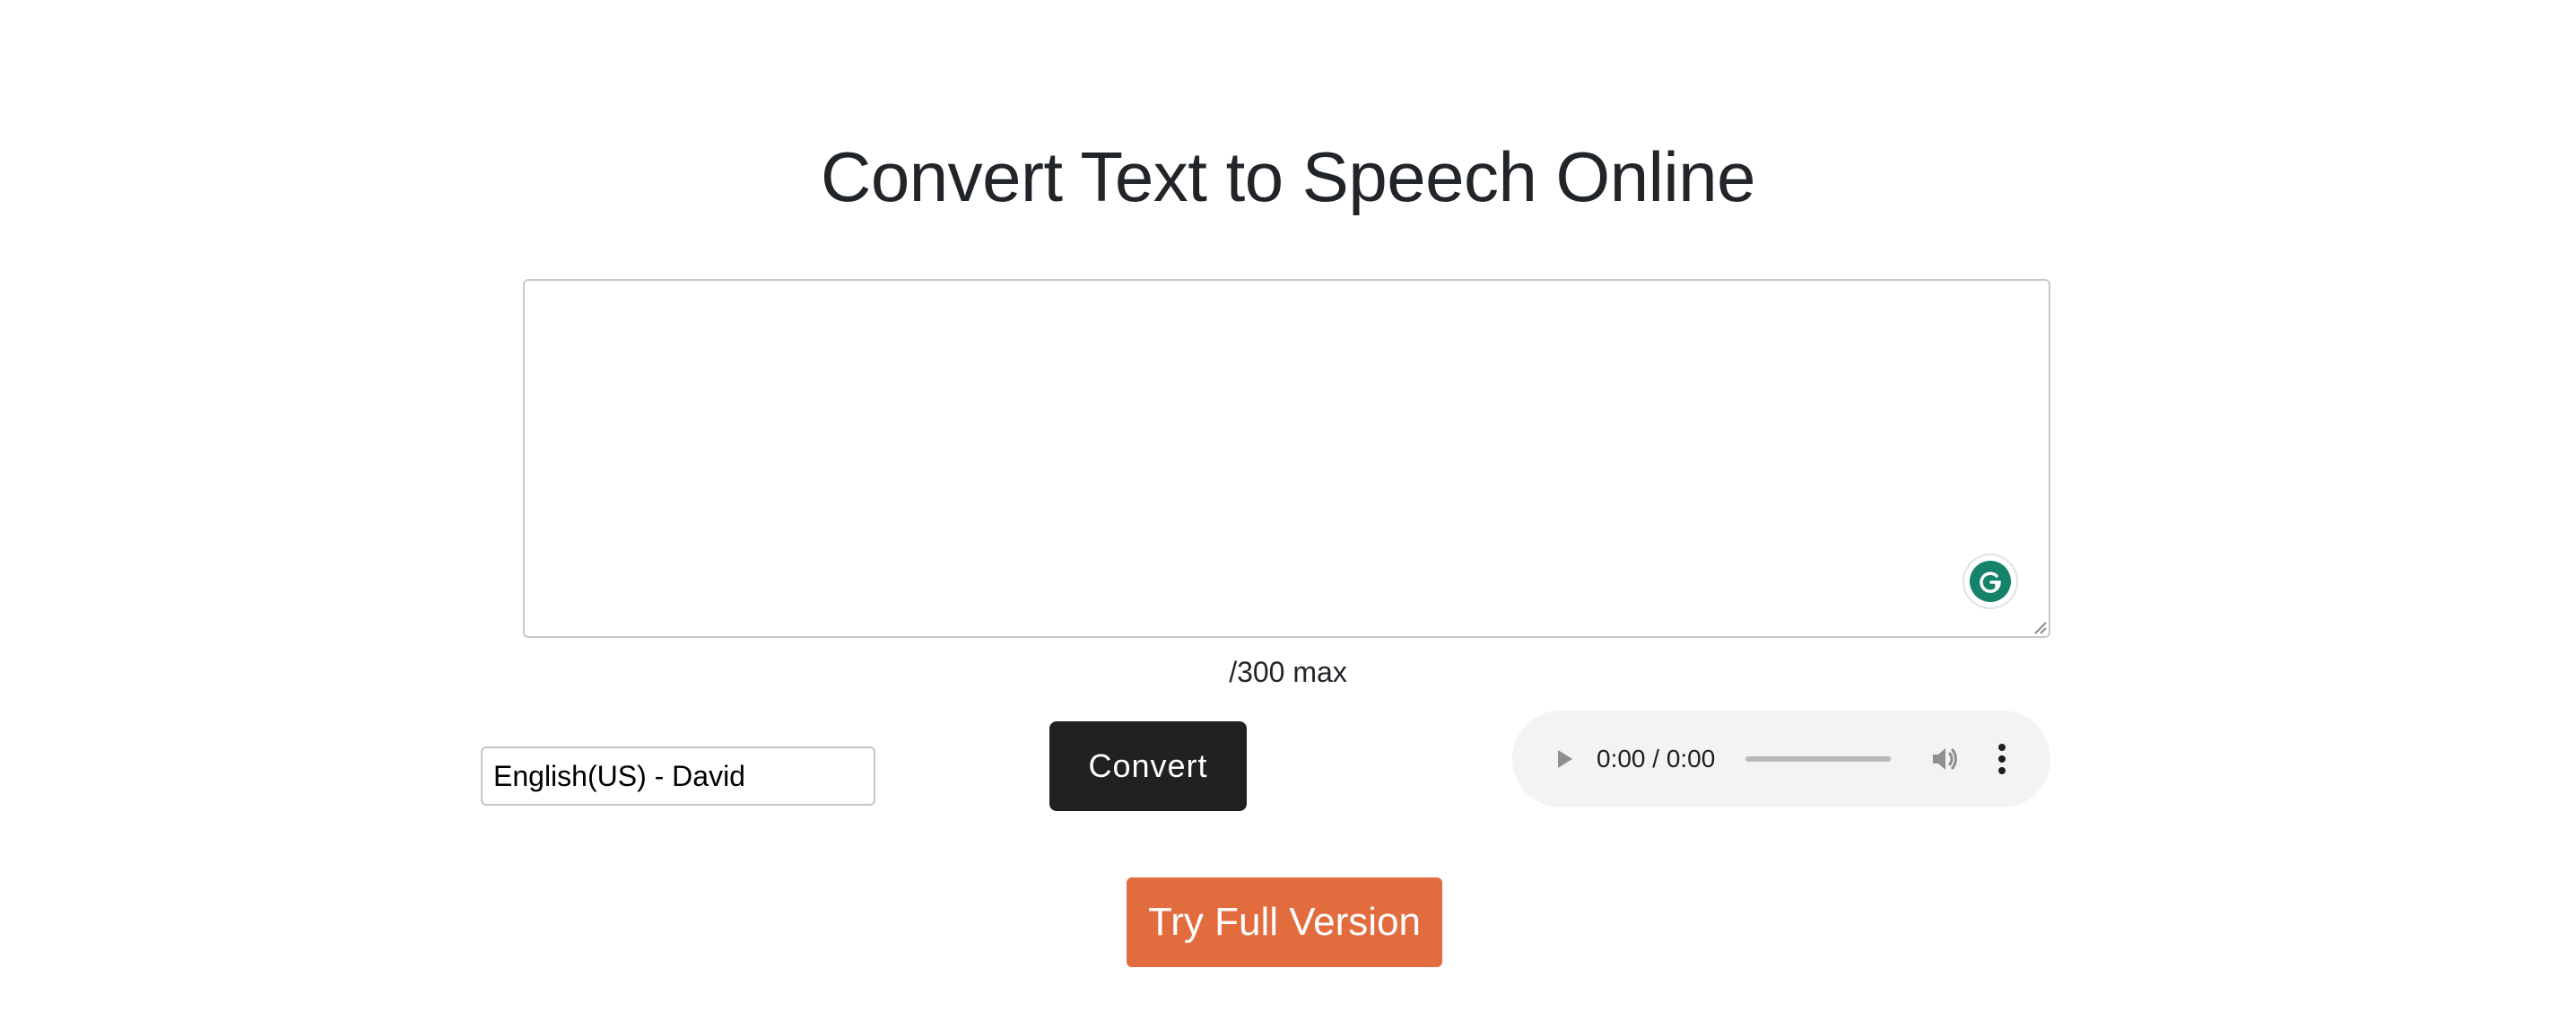  Describe the element at coordinates (2039, 626) in the screenshot. I see `resize-handle-icon` at that location.